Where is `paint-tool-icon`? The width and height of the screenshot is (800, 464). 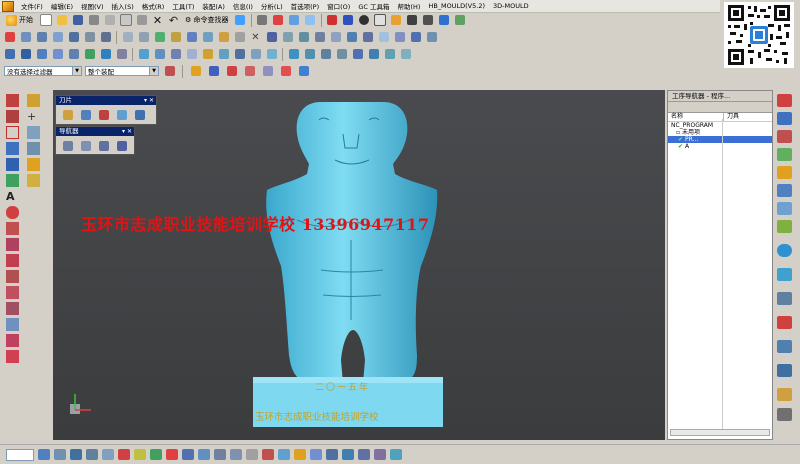
paint-tool-icon is located at coordinates (33, 180).